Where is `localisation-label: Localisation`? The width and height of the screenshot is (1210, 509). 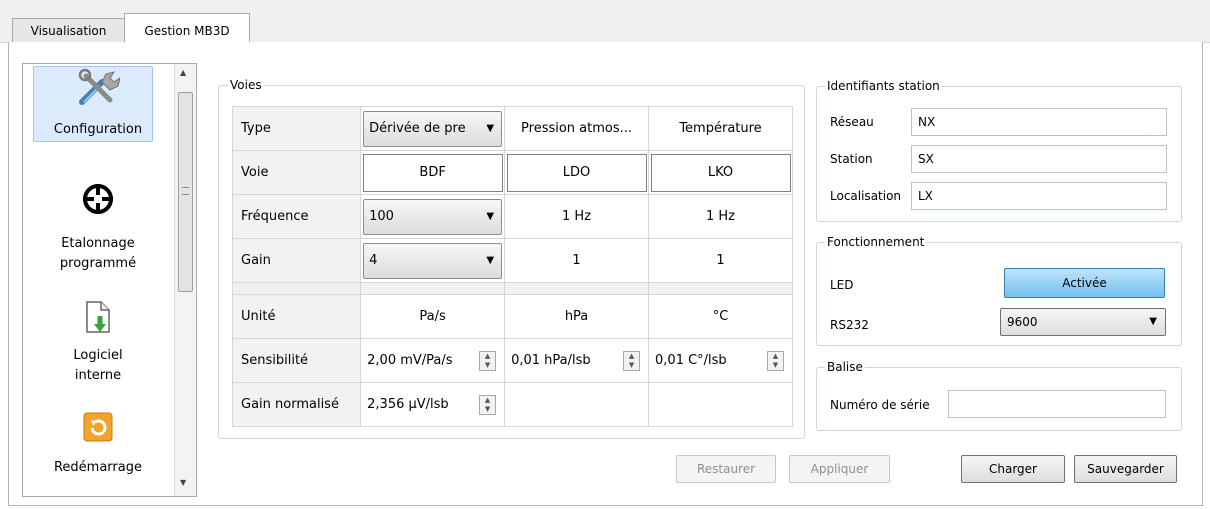 localisation-label: Localisation is located at coordinates (866, 196).